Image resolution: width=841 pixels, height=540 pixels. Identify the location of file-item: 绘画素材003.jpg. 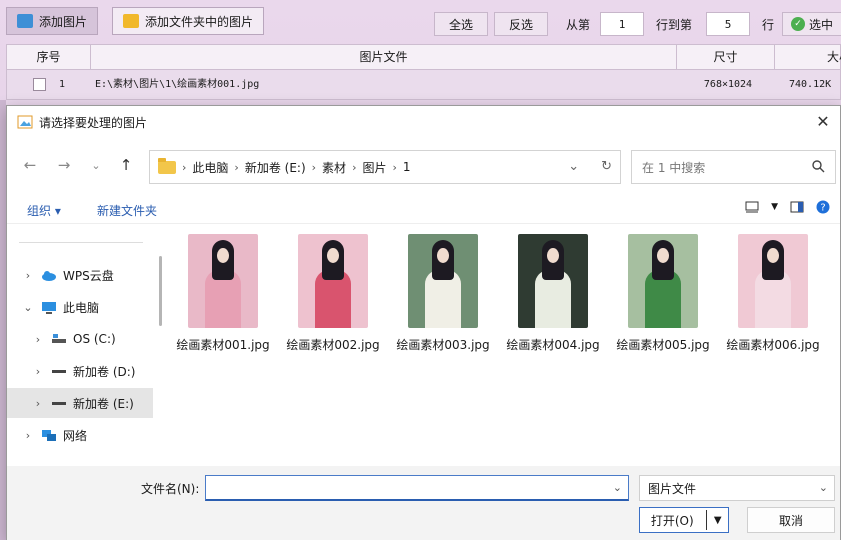
(443, 293).